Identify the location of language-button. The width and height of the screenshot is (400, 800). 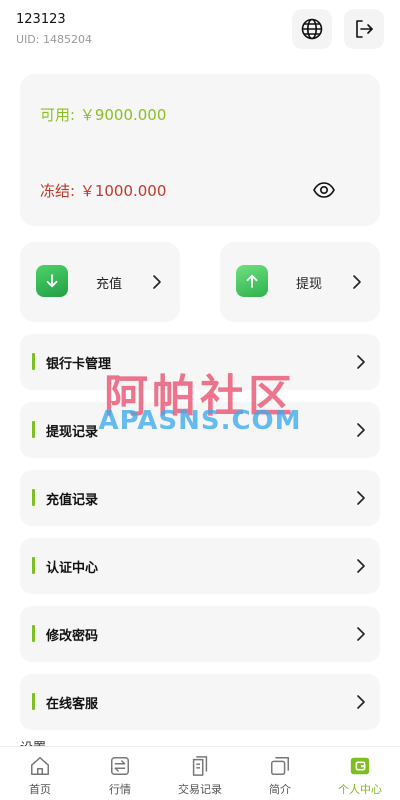
(312, 29).